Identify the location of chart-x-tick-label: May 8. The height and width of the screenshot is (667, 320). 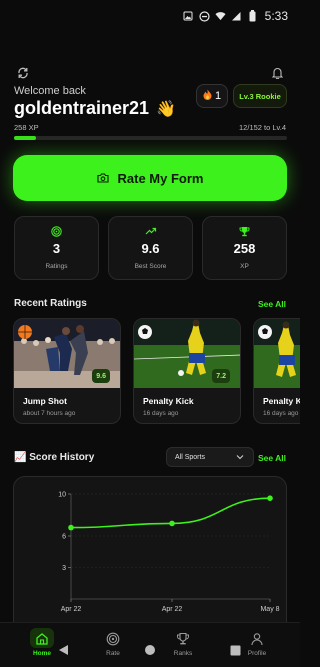
(269, 609).